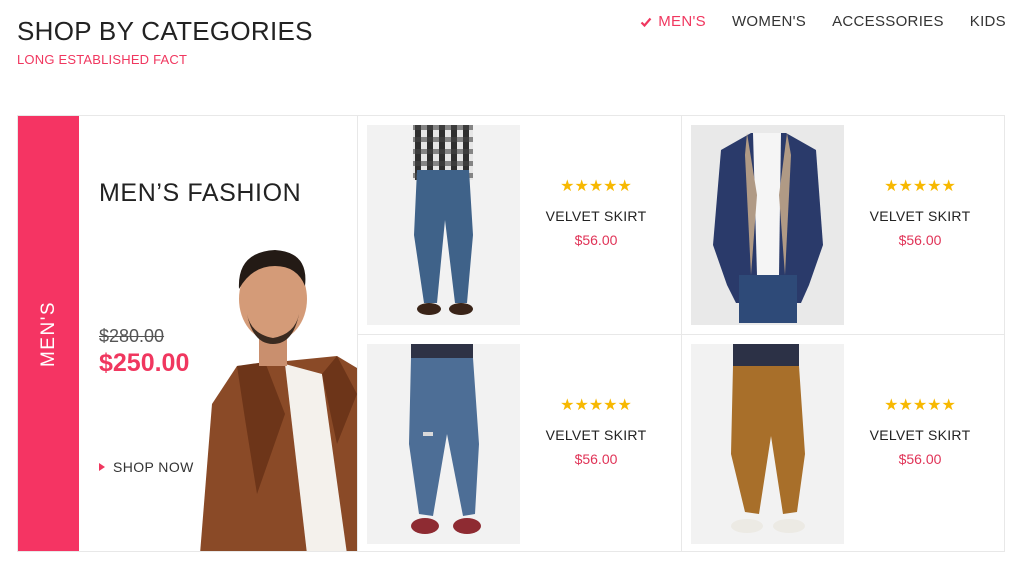 This screenshot has height=578, width=1024. What do you see at coordinates (278, 400) in the screenshot?
I see `model-leather-jacket-image` at bounding box center [278, 400].